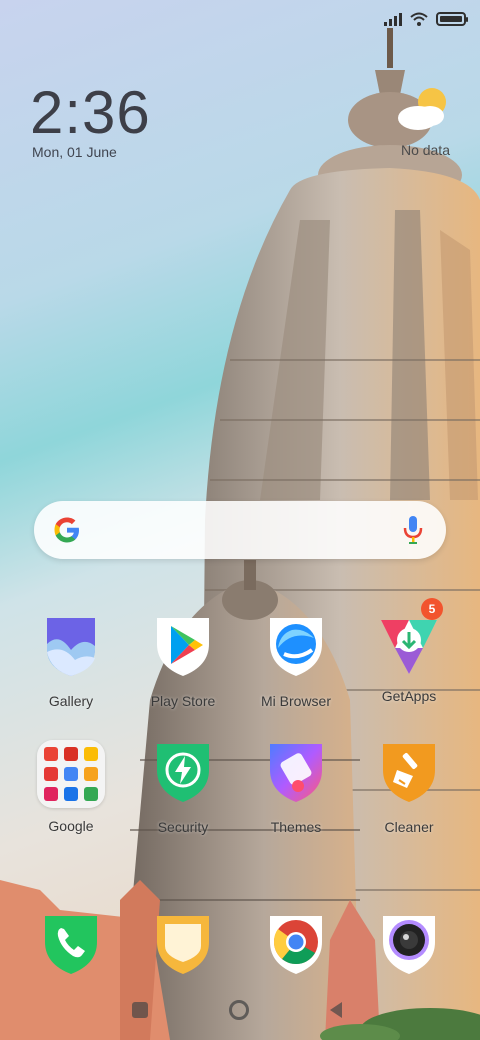 This screenshot has height=1040, width=480. What do you see at coordinates (183, 827) in the screenshot?
I see `security-label: Security` at bounding box center [183, 827].